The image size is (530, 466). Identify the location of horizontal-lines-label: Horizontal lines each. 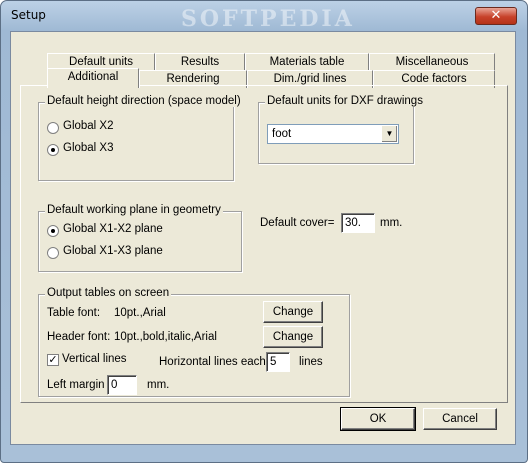
(212, 362).